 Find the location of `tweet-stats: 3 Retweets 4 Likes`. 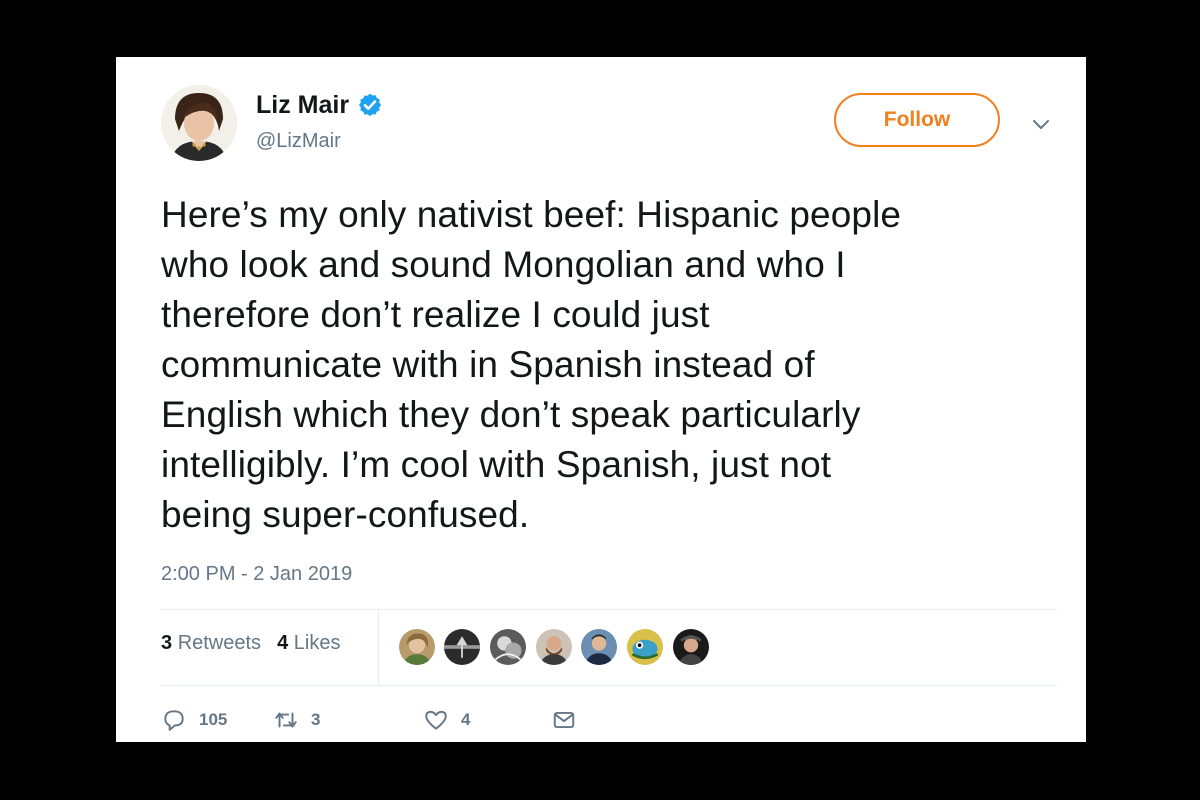

tweet-stats: 3 Retweets 4 Likes is located at coordinates (250, 643).